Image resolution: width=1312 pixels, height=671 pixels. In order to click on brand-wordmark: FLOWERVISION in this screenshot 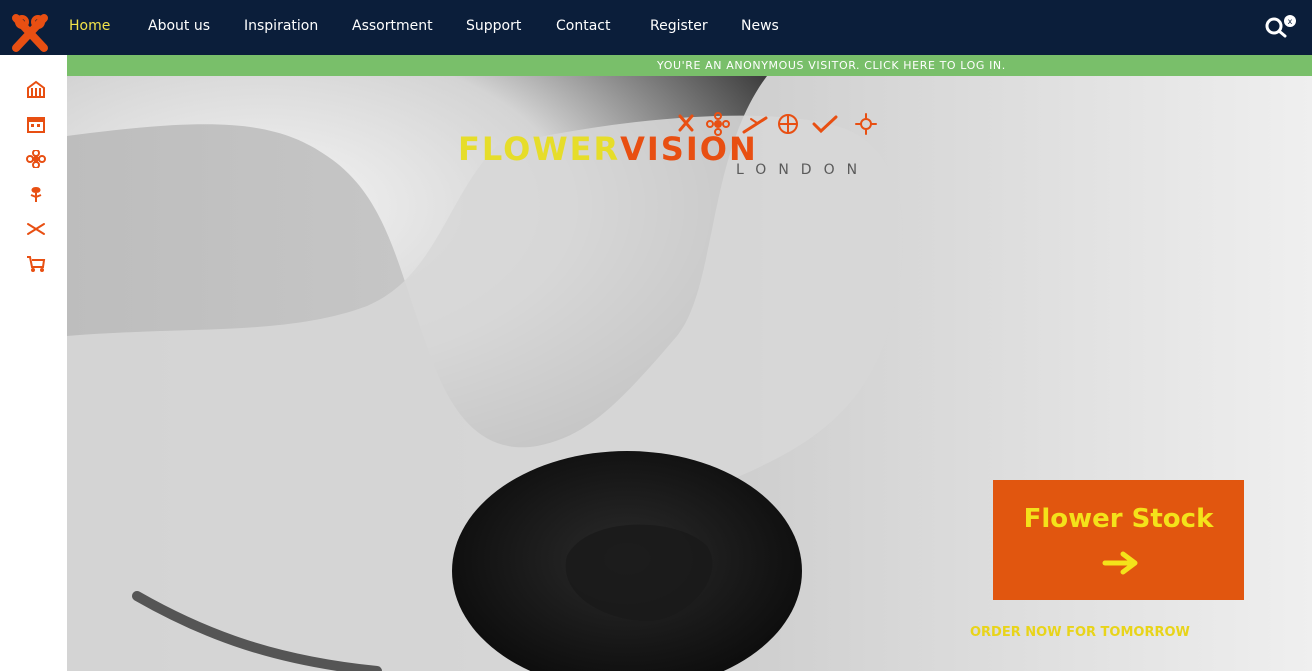, I will do `click(608, 149)`.